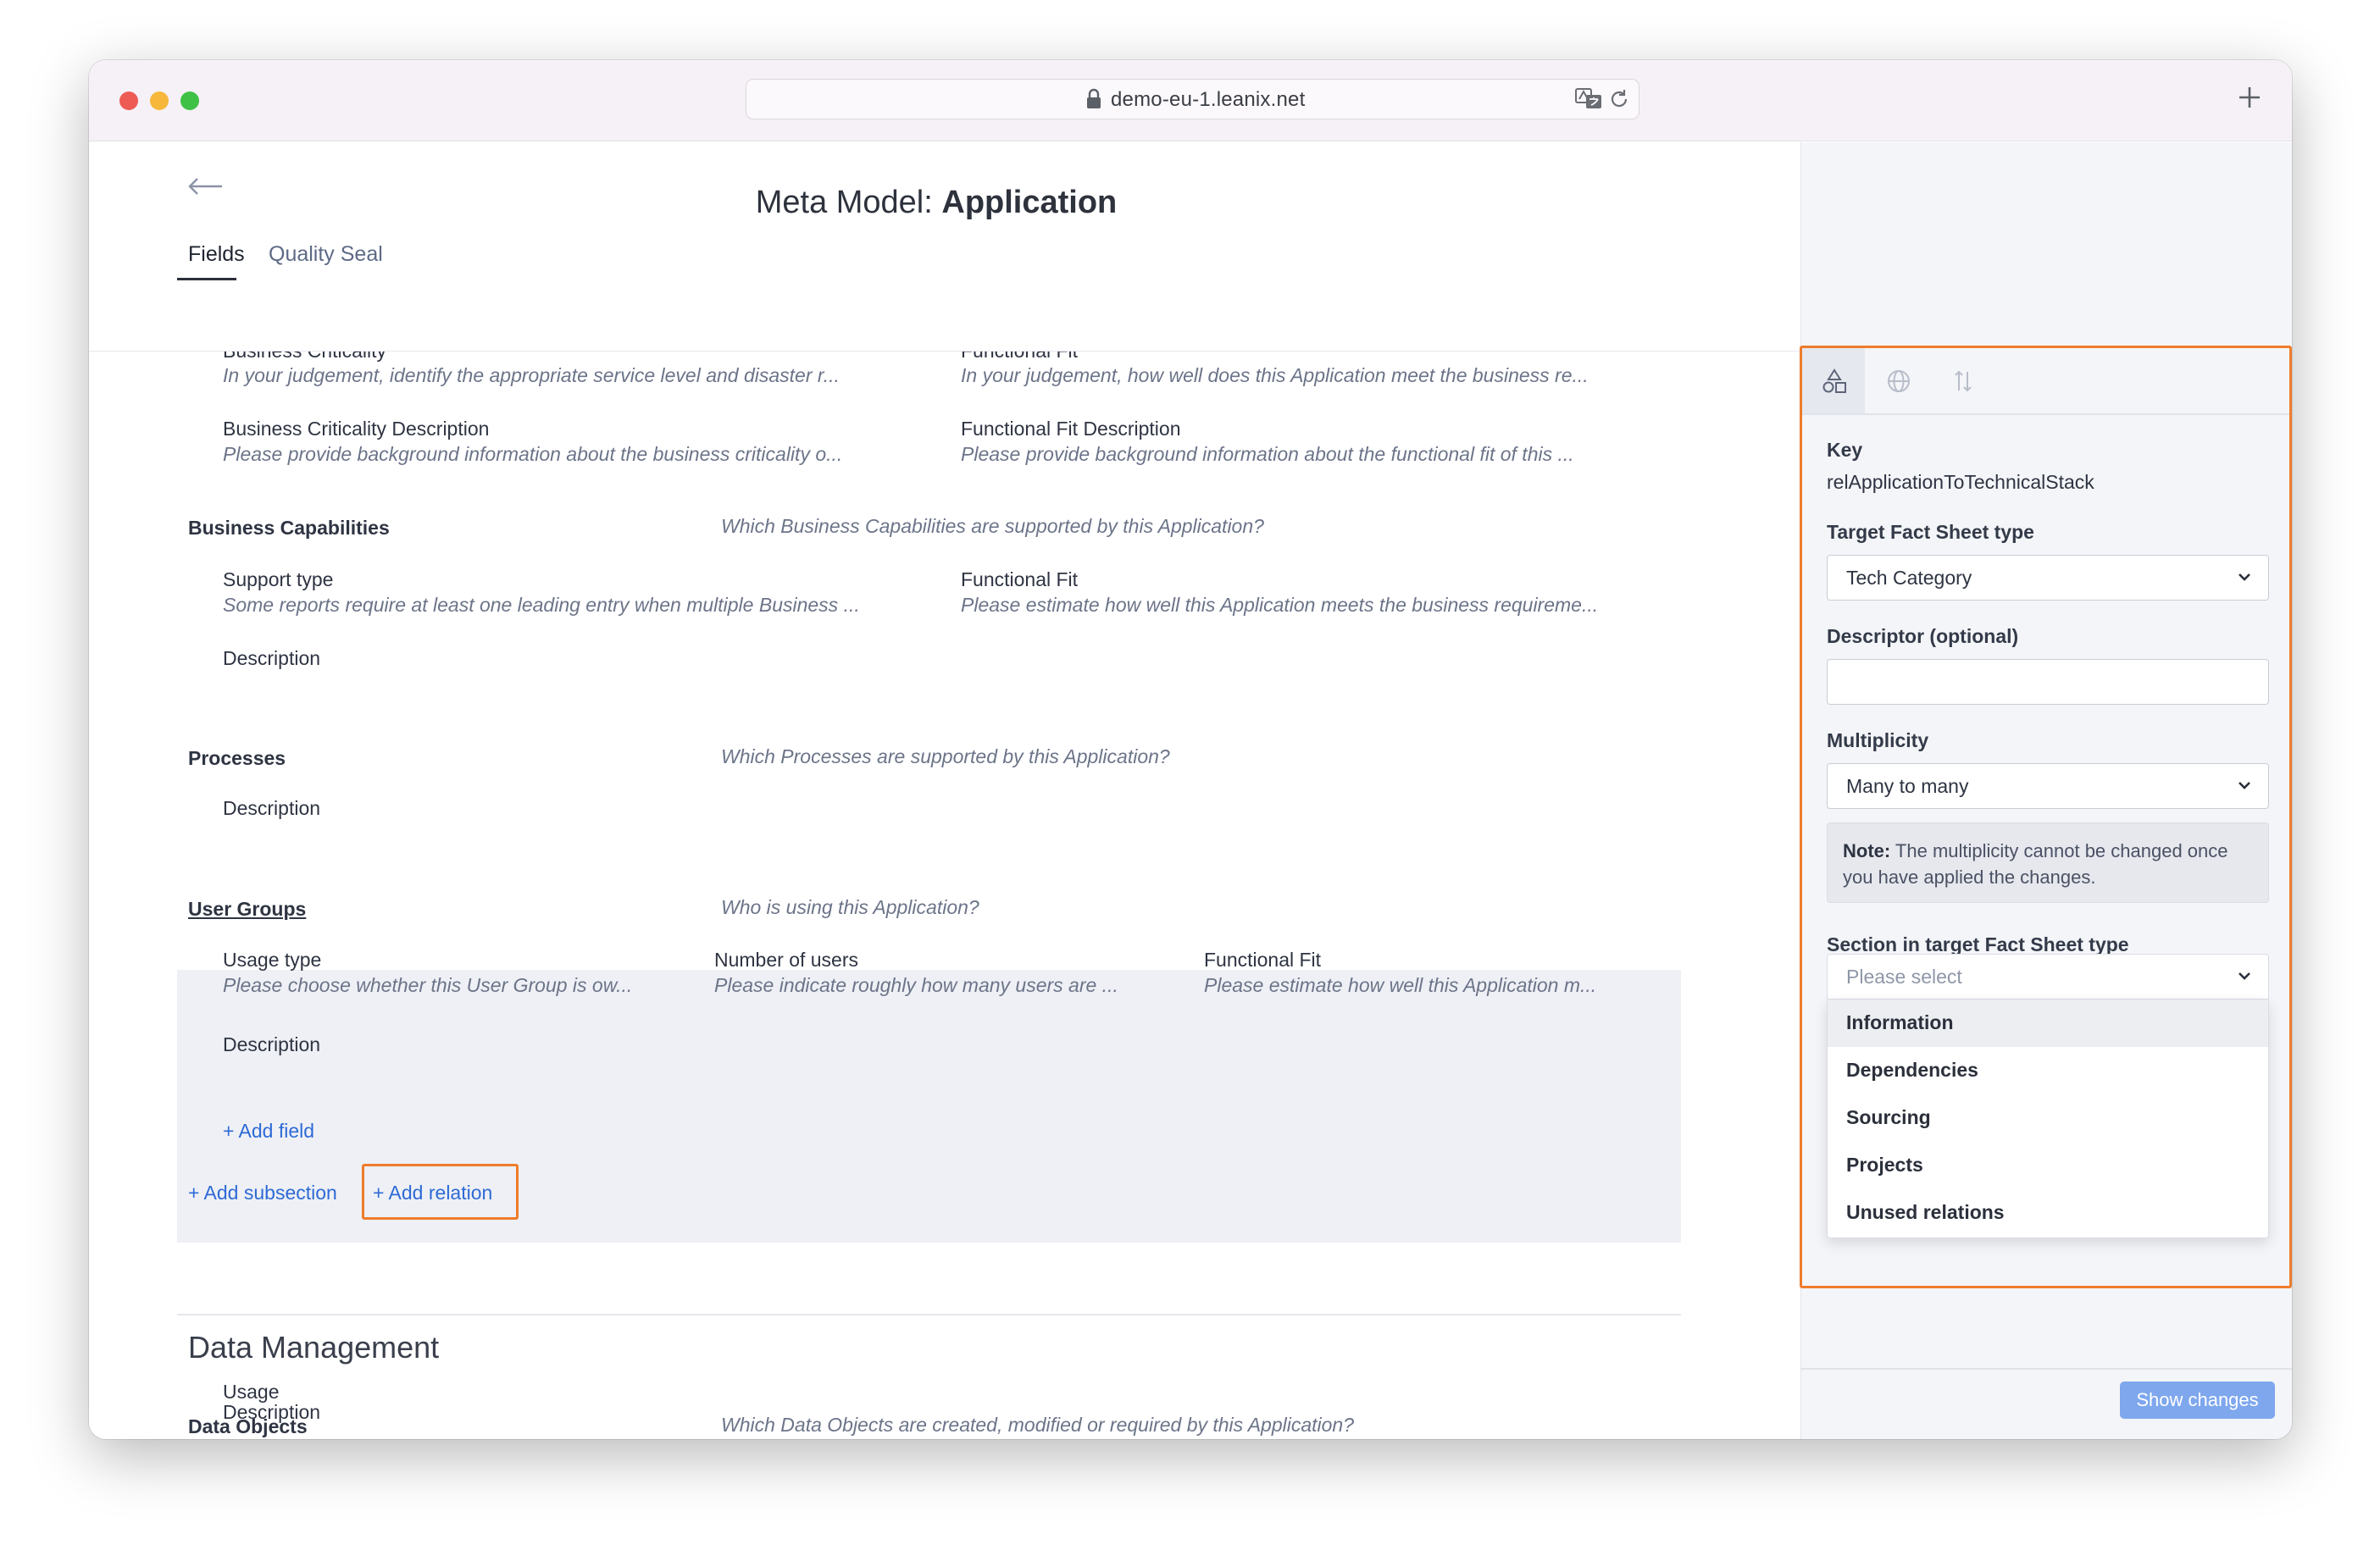  I want to click on panel-footer-divider, so click(2046, 1369).